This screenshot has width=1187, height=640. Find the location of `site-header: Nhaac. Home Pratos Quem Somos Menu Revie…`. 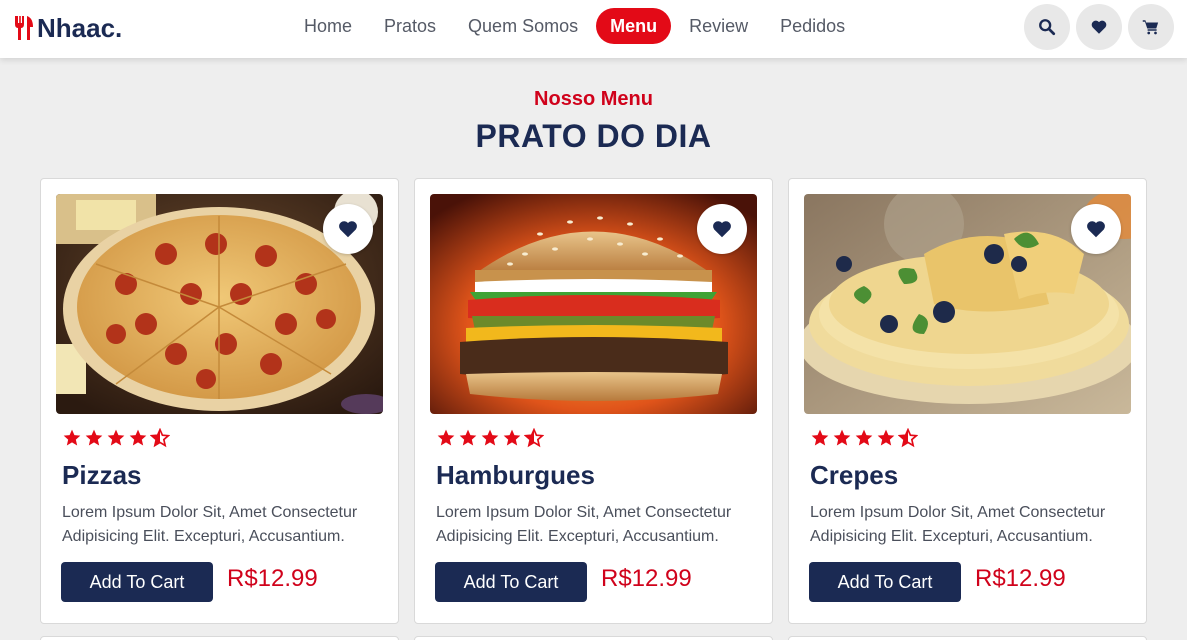

site-header: Nhaac. Home Pratos Quem Somos Menu Revie… is located at coordinates (593, 29).